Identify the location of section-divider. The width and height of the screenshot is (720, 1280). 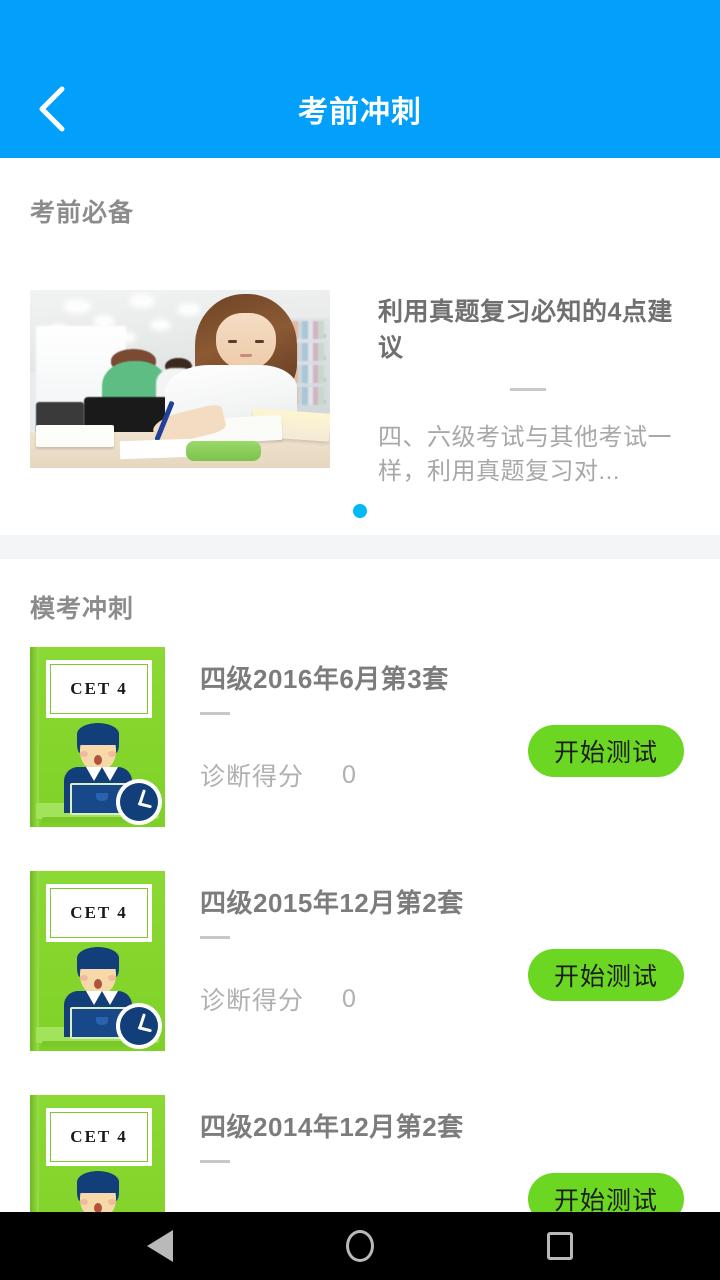
(360, 547).